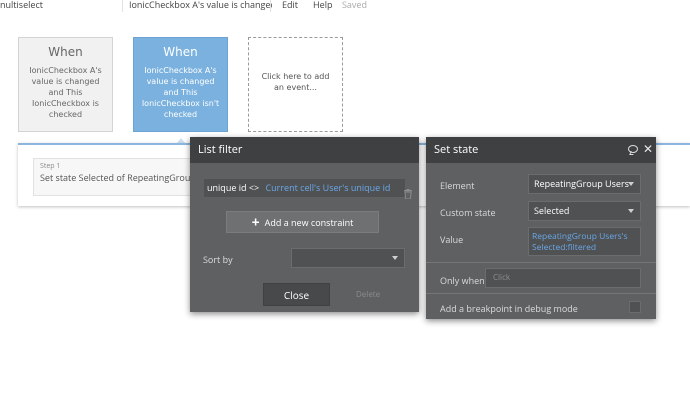  Describe the element at coordinates (468, 212) in the screenshot. I see `custom-state-label: Custom state` at that location.